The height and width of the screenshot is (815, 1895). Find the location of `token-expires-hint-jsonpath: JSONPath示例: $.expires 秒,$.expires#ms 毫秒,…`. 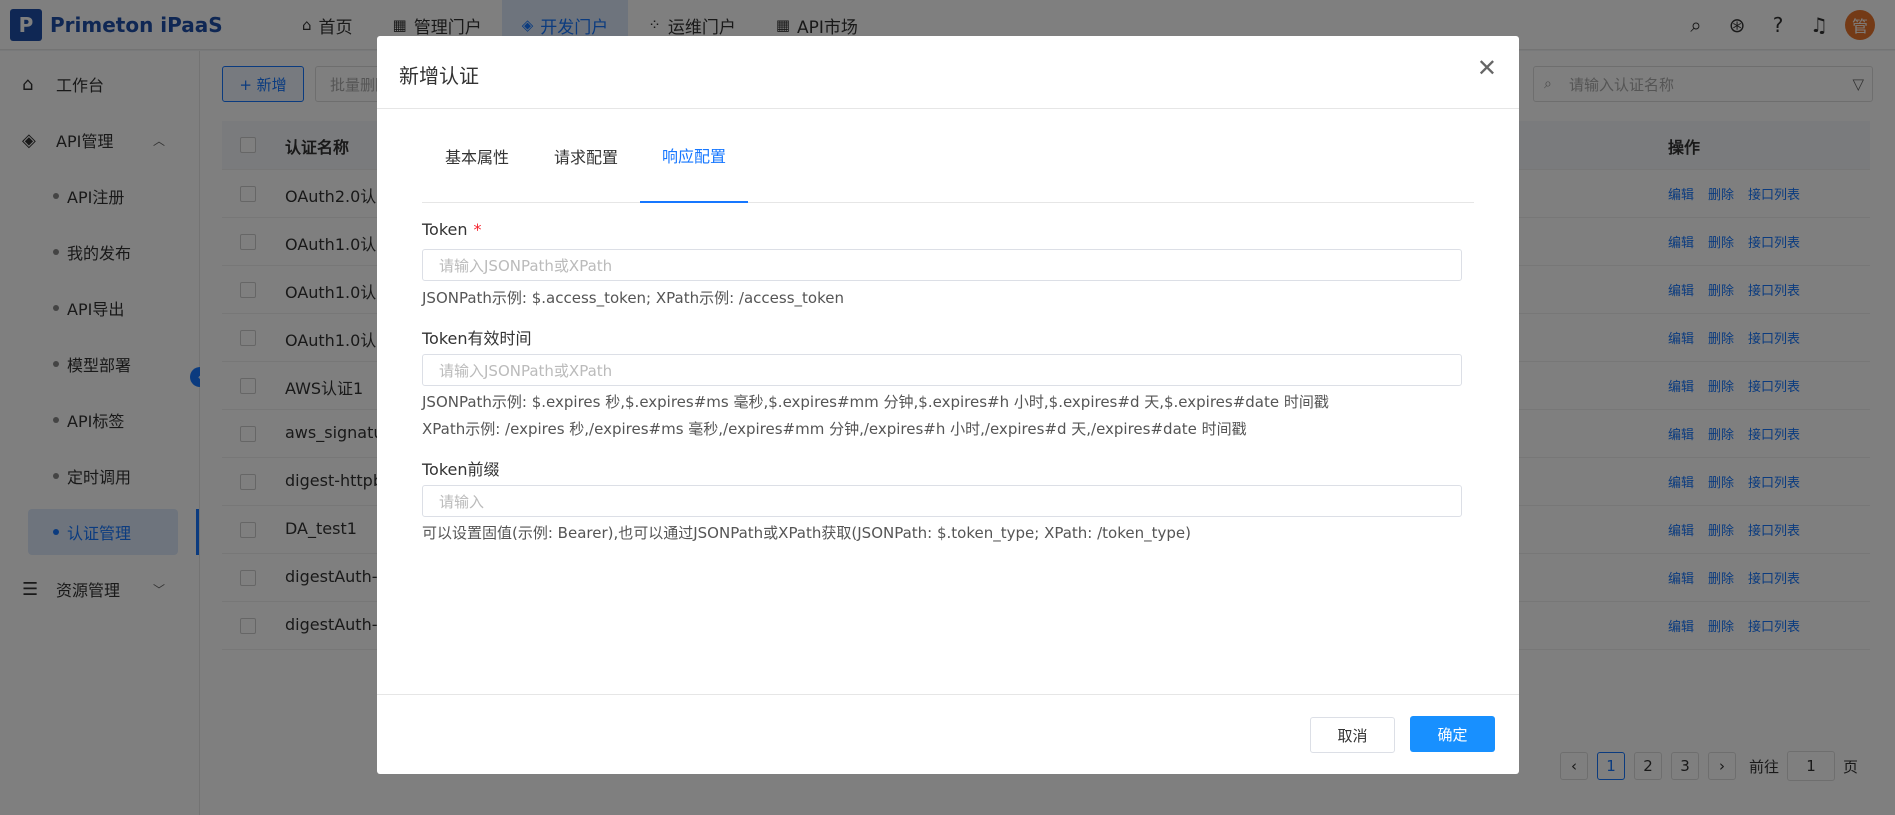

token-expires-hint-jsonpath: JSONPath示例: $.expires 秒,$.expires#ms 毫秒,… is located at coordinates (875, 402).